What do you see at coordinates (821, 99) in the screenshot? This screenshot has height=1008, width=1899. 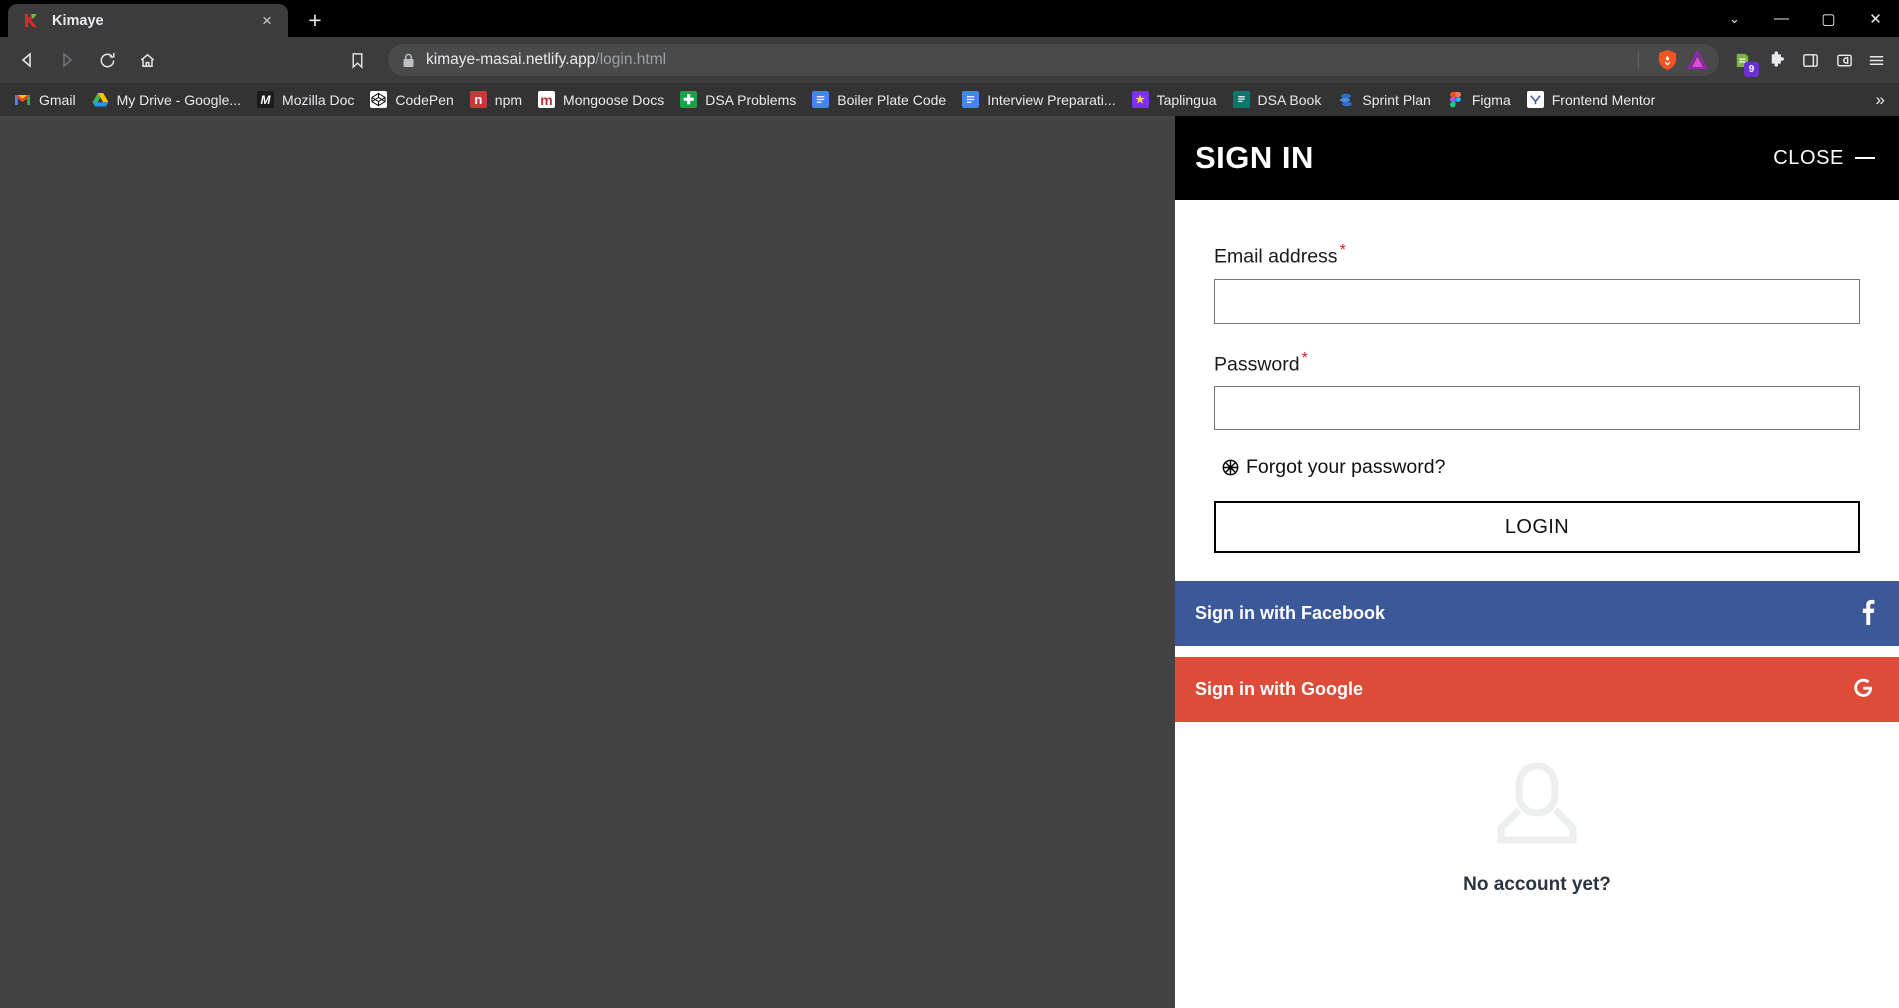 I see `google-docs-icon` at bounding box center [821, 99].